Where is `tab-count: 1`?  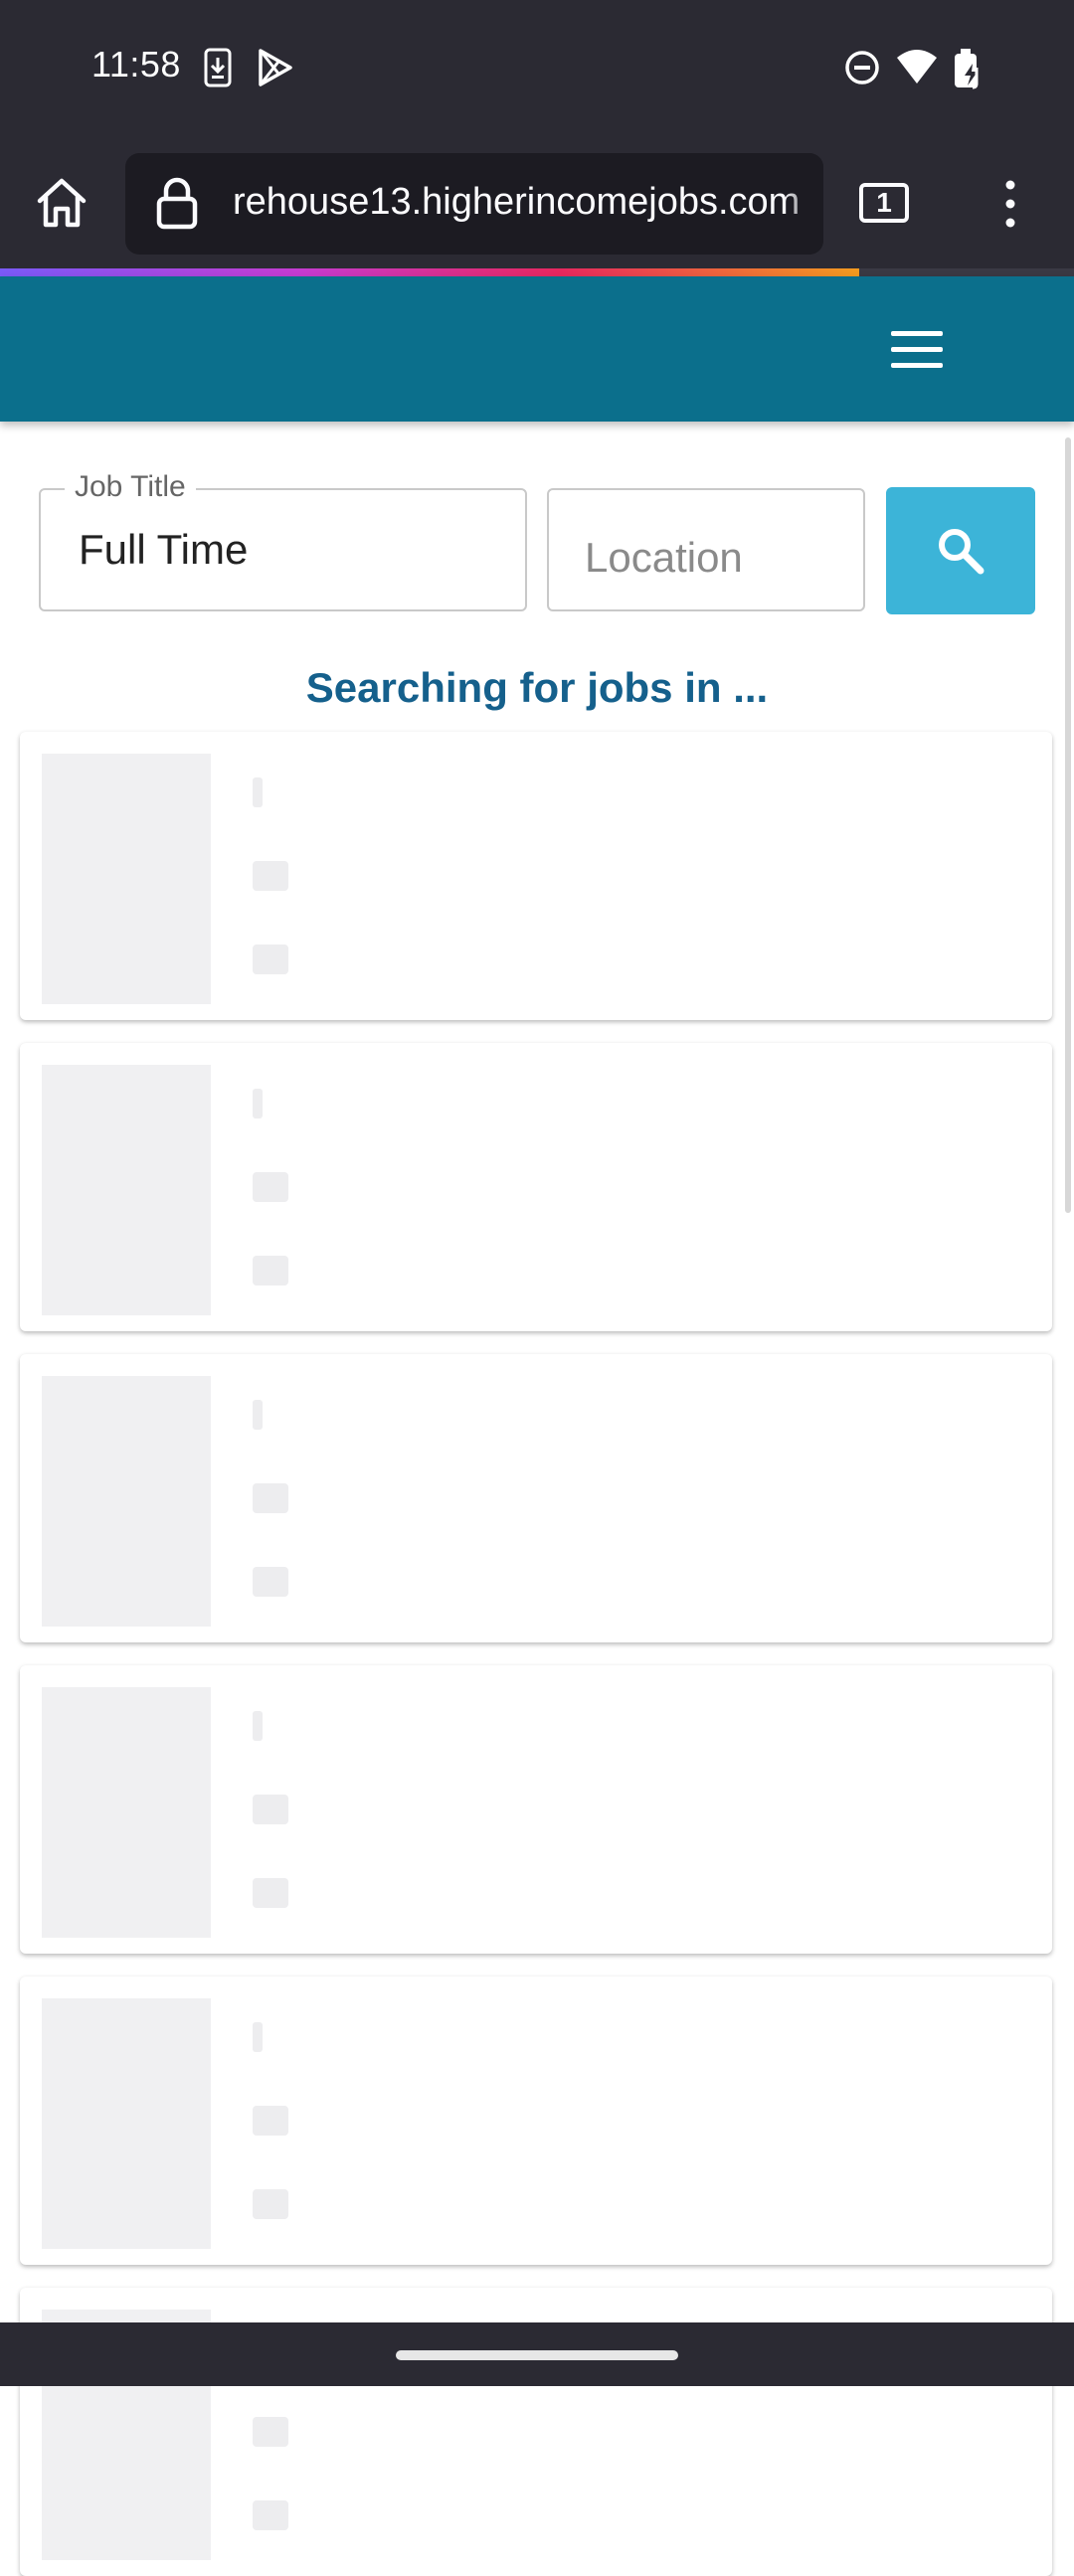
tab-count: 1 is located at coordinates (884, 202).